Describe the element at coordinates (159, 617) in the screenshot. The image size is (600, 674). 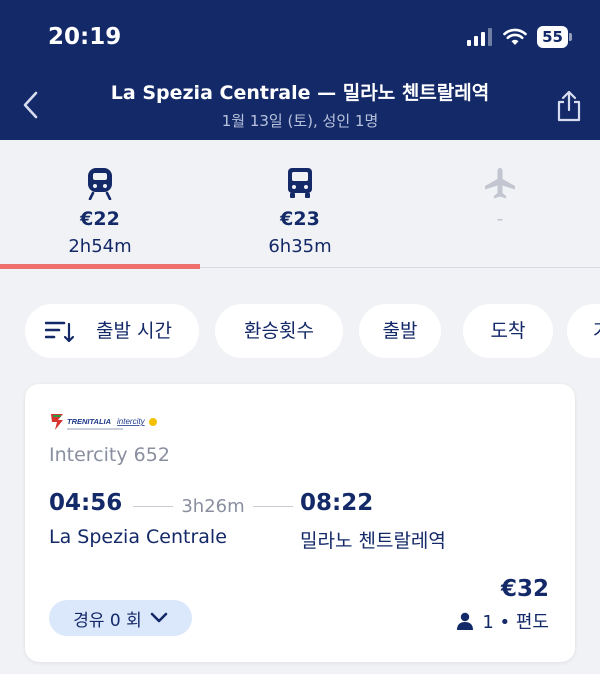
I see `chevron-down-icon` at that location.